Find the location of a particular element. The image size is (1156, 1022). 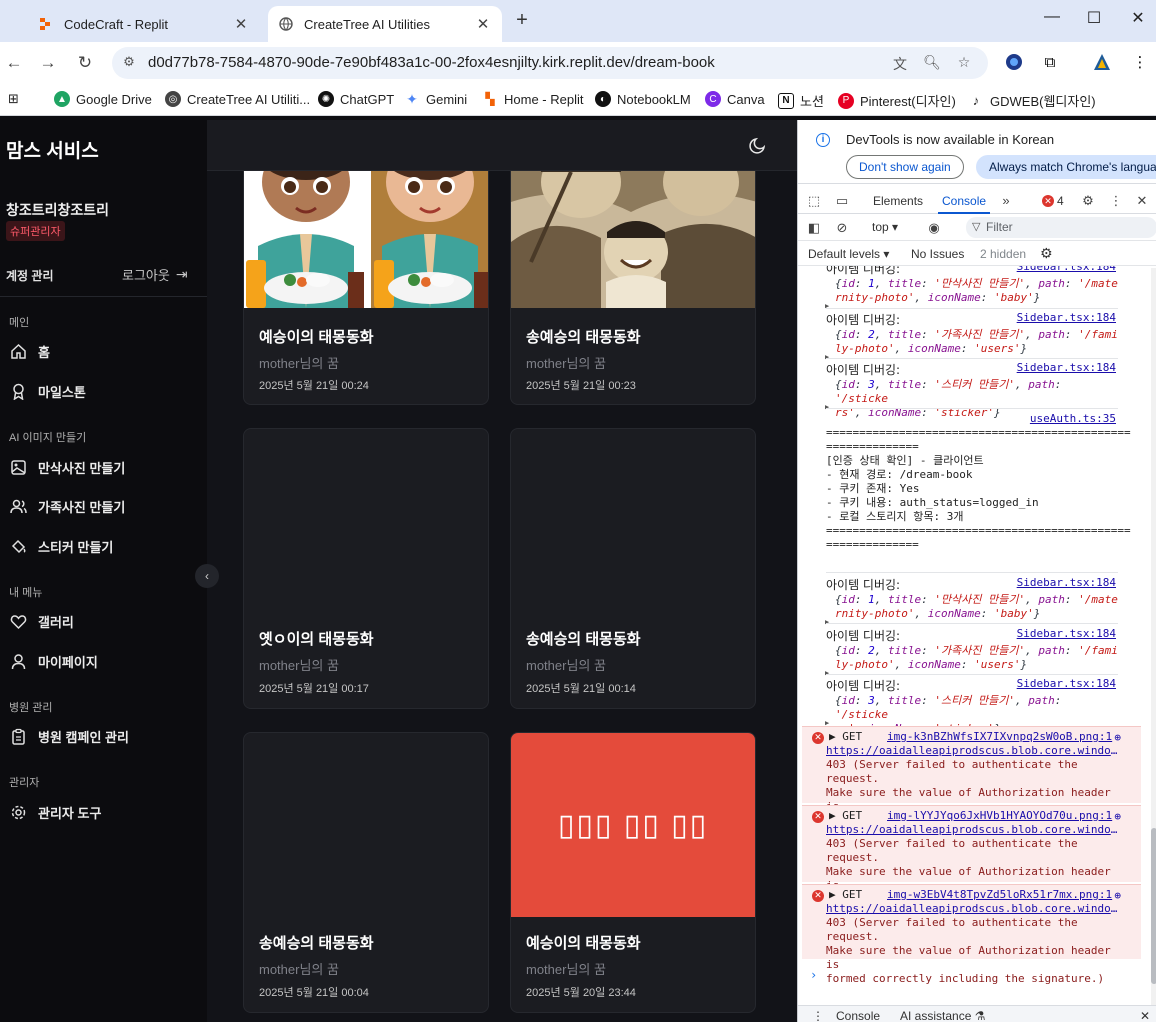

sidebar-item-mypage: 마이페이지 is located at coordinates (53, 661).